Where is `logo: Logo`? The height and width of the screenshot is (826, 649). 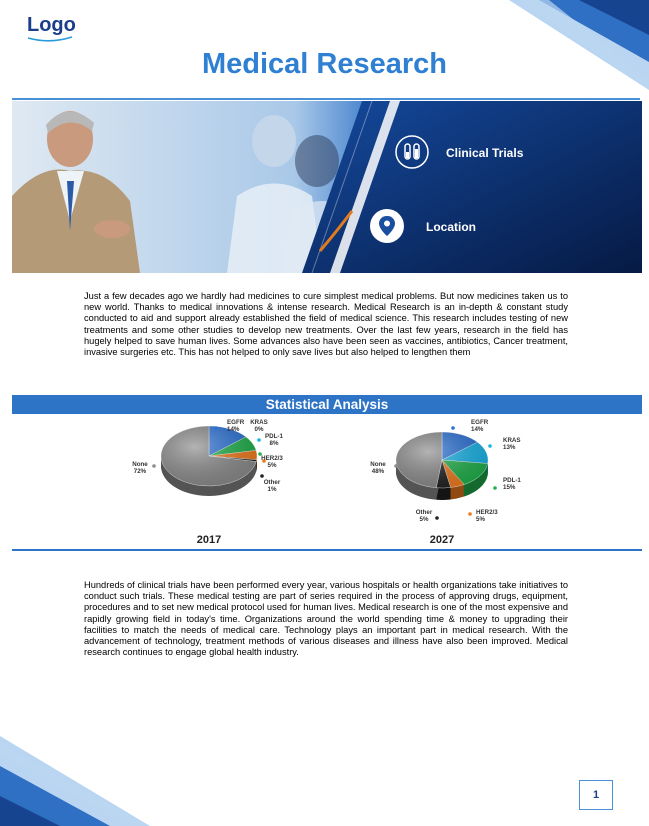 logo: Logo is located at coordinates (51, 25).